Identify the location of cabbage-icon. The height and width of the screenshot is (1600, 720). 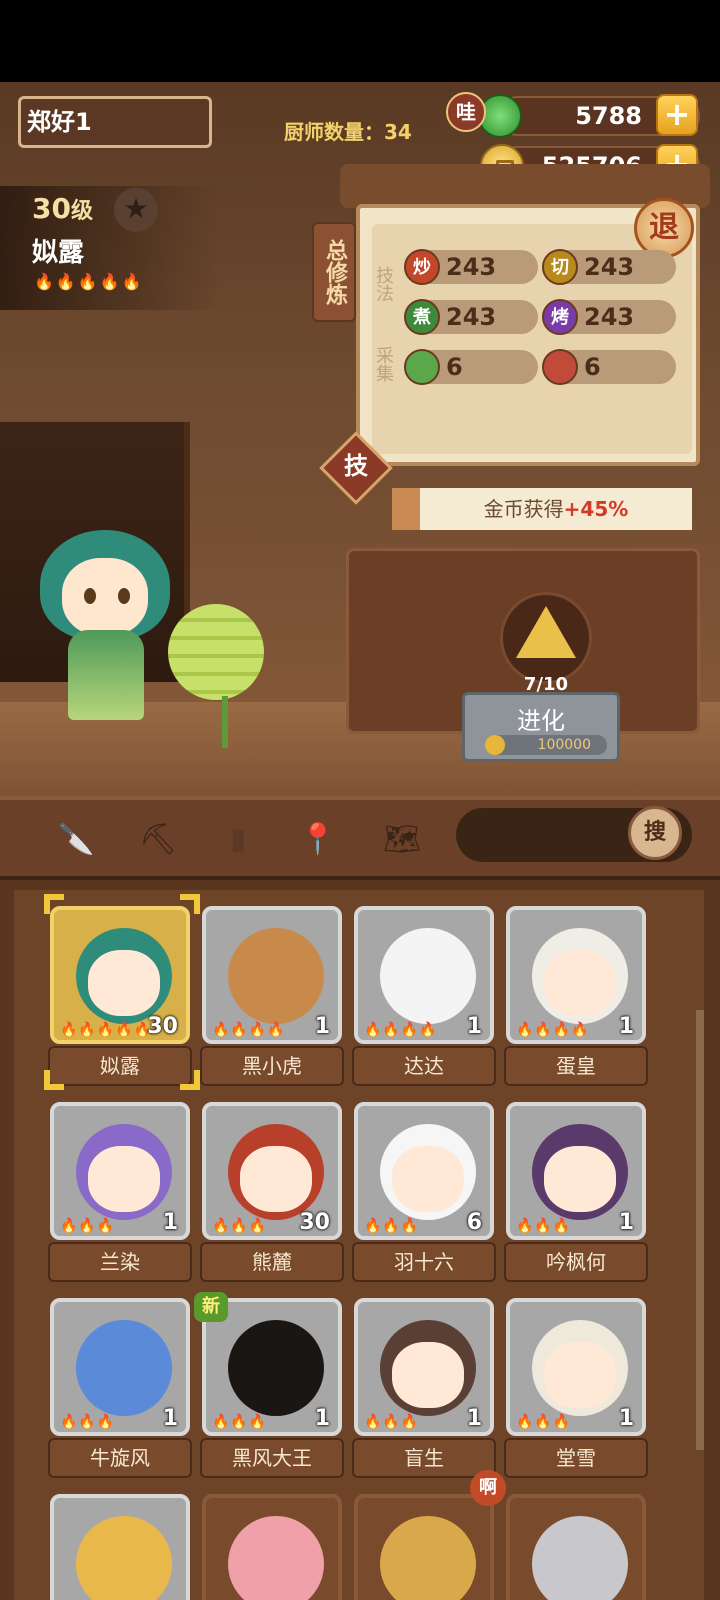
(422, 367).